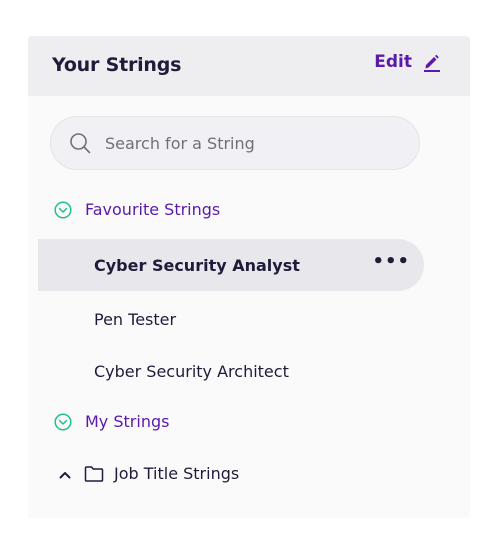 This screenshot has height=550, width=500. Describe the element at coordinates (432, 62) in the screenshot. I see `pencil-icon` at that location.